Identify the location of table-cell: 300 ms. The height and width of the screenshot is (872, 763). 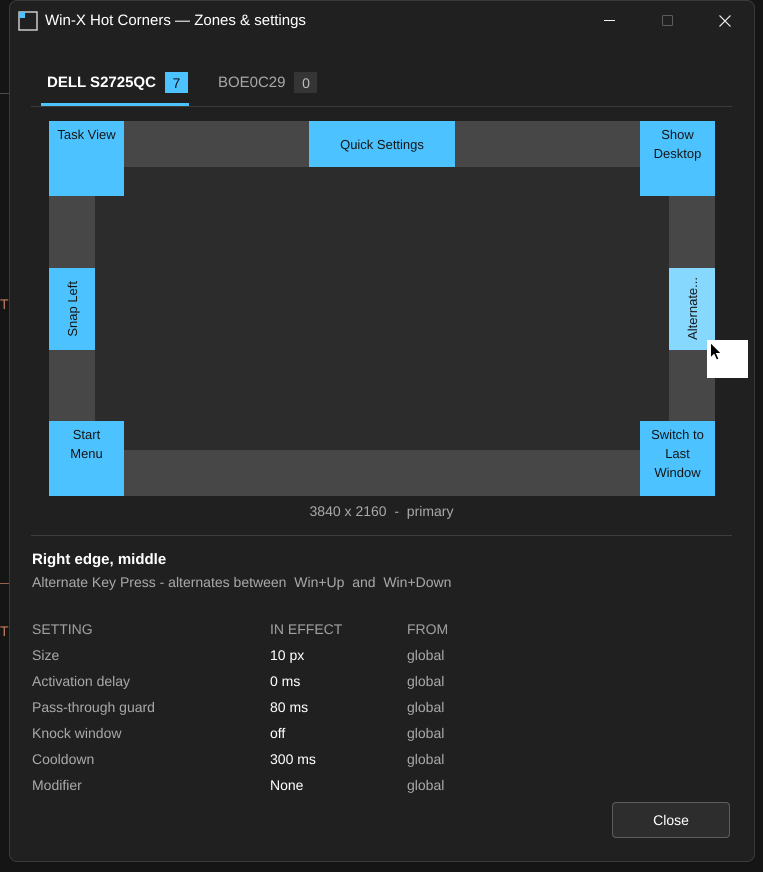
(293, 759).